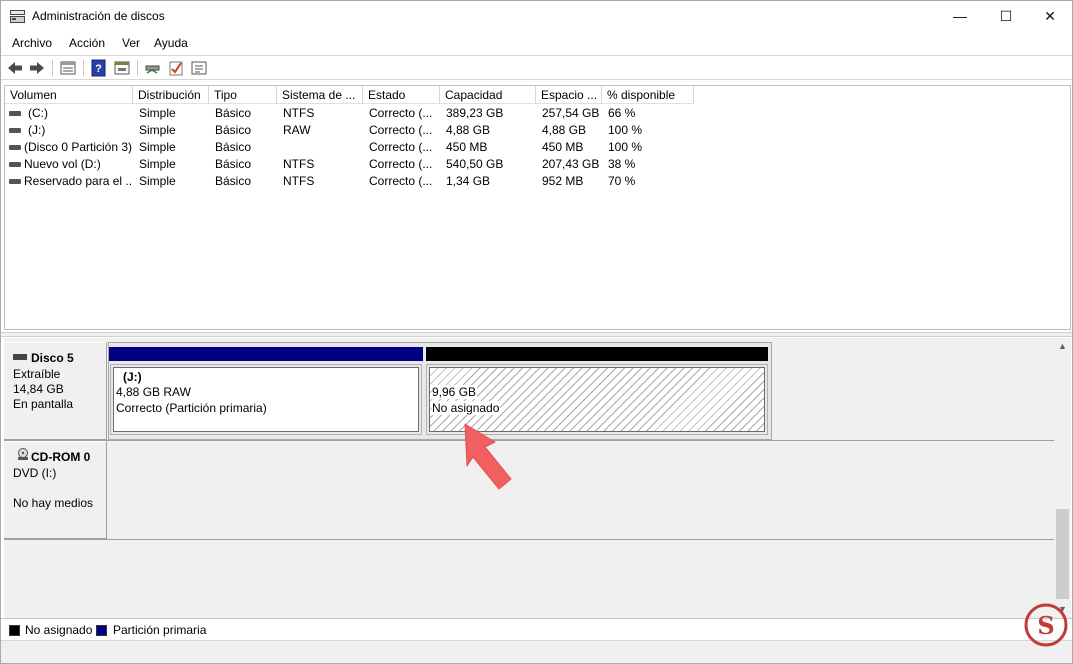 The width and height of the screenshot is (1073, 664). What do you see at coordinates (199, 68) in the screenshot?
I see `settings-icon` at bounding box center [199, 68].